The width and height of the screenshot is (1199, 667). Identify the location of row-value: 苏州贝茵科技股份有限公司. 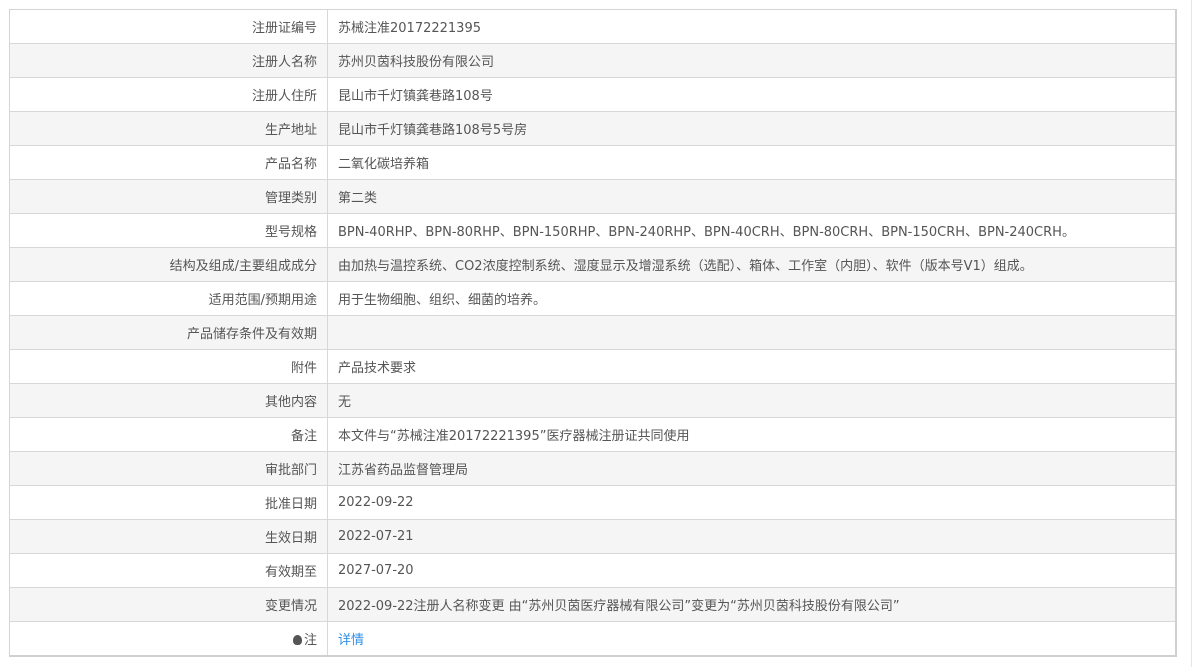
(751, 60).